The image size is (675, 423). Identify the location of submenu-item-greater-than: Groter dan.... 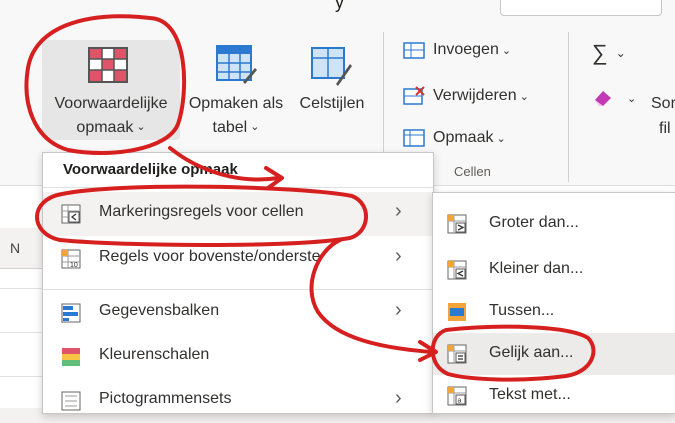
(554, 224).